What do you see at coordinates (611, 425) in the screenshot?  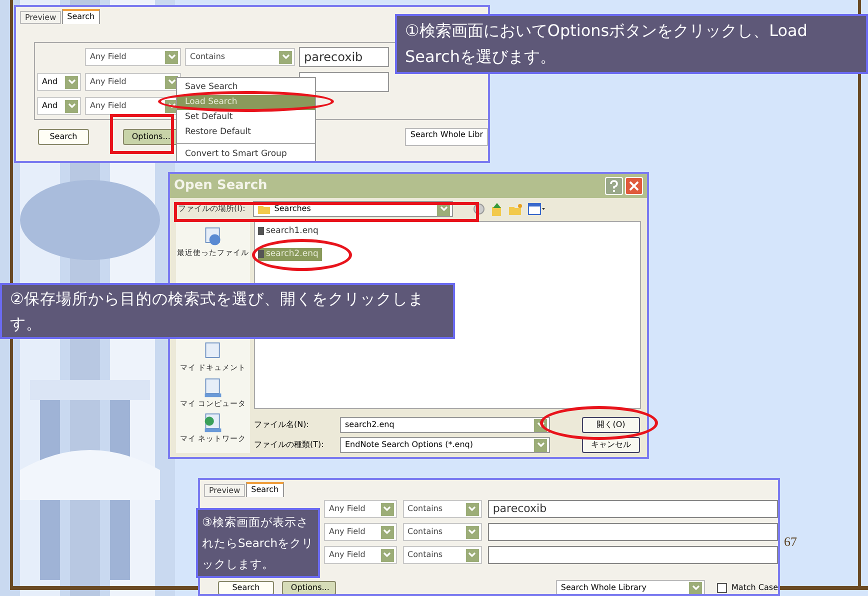 I see `button: 開く(O)` at bounding box center [611, 425].